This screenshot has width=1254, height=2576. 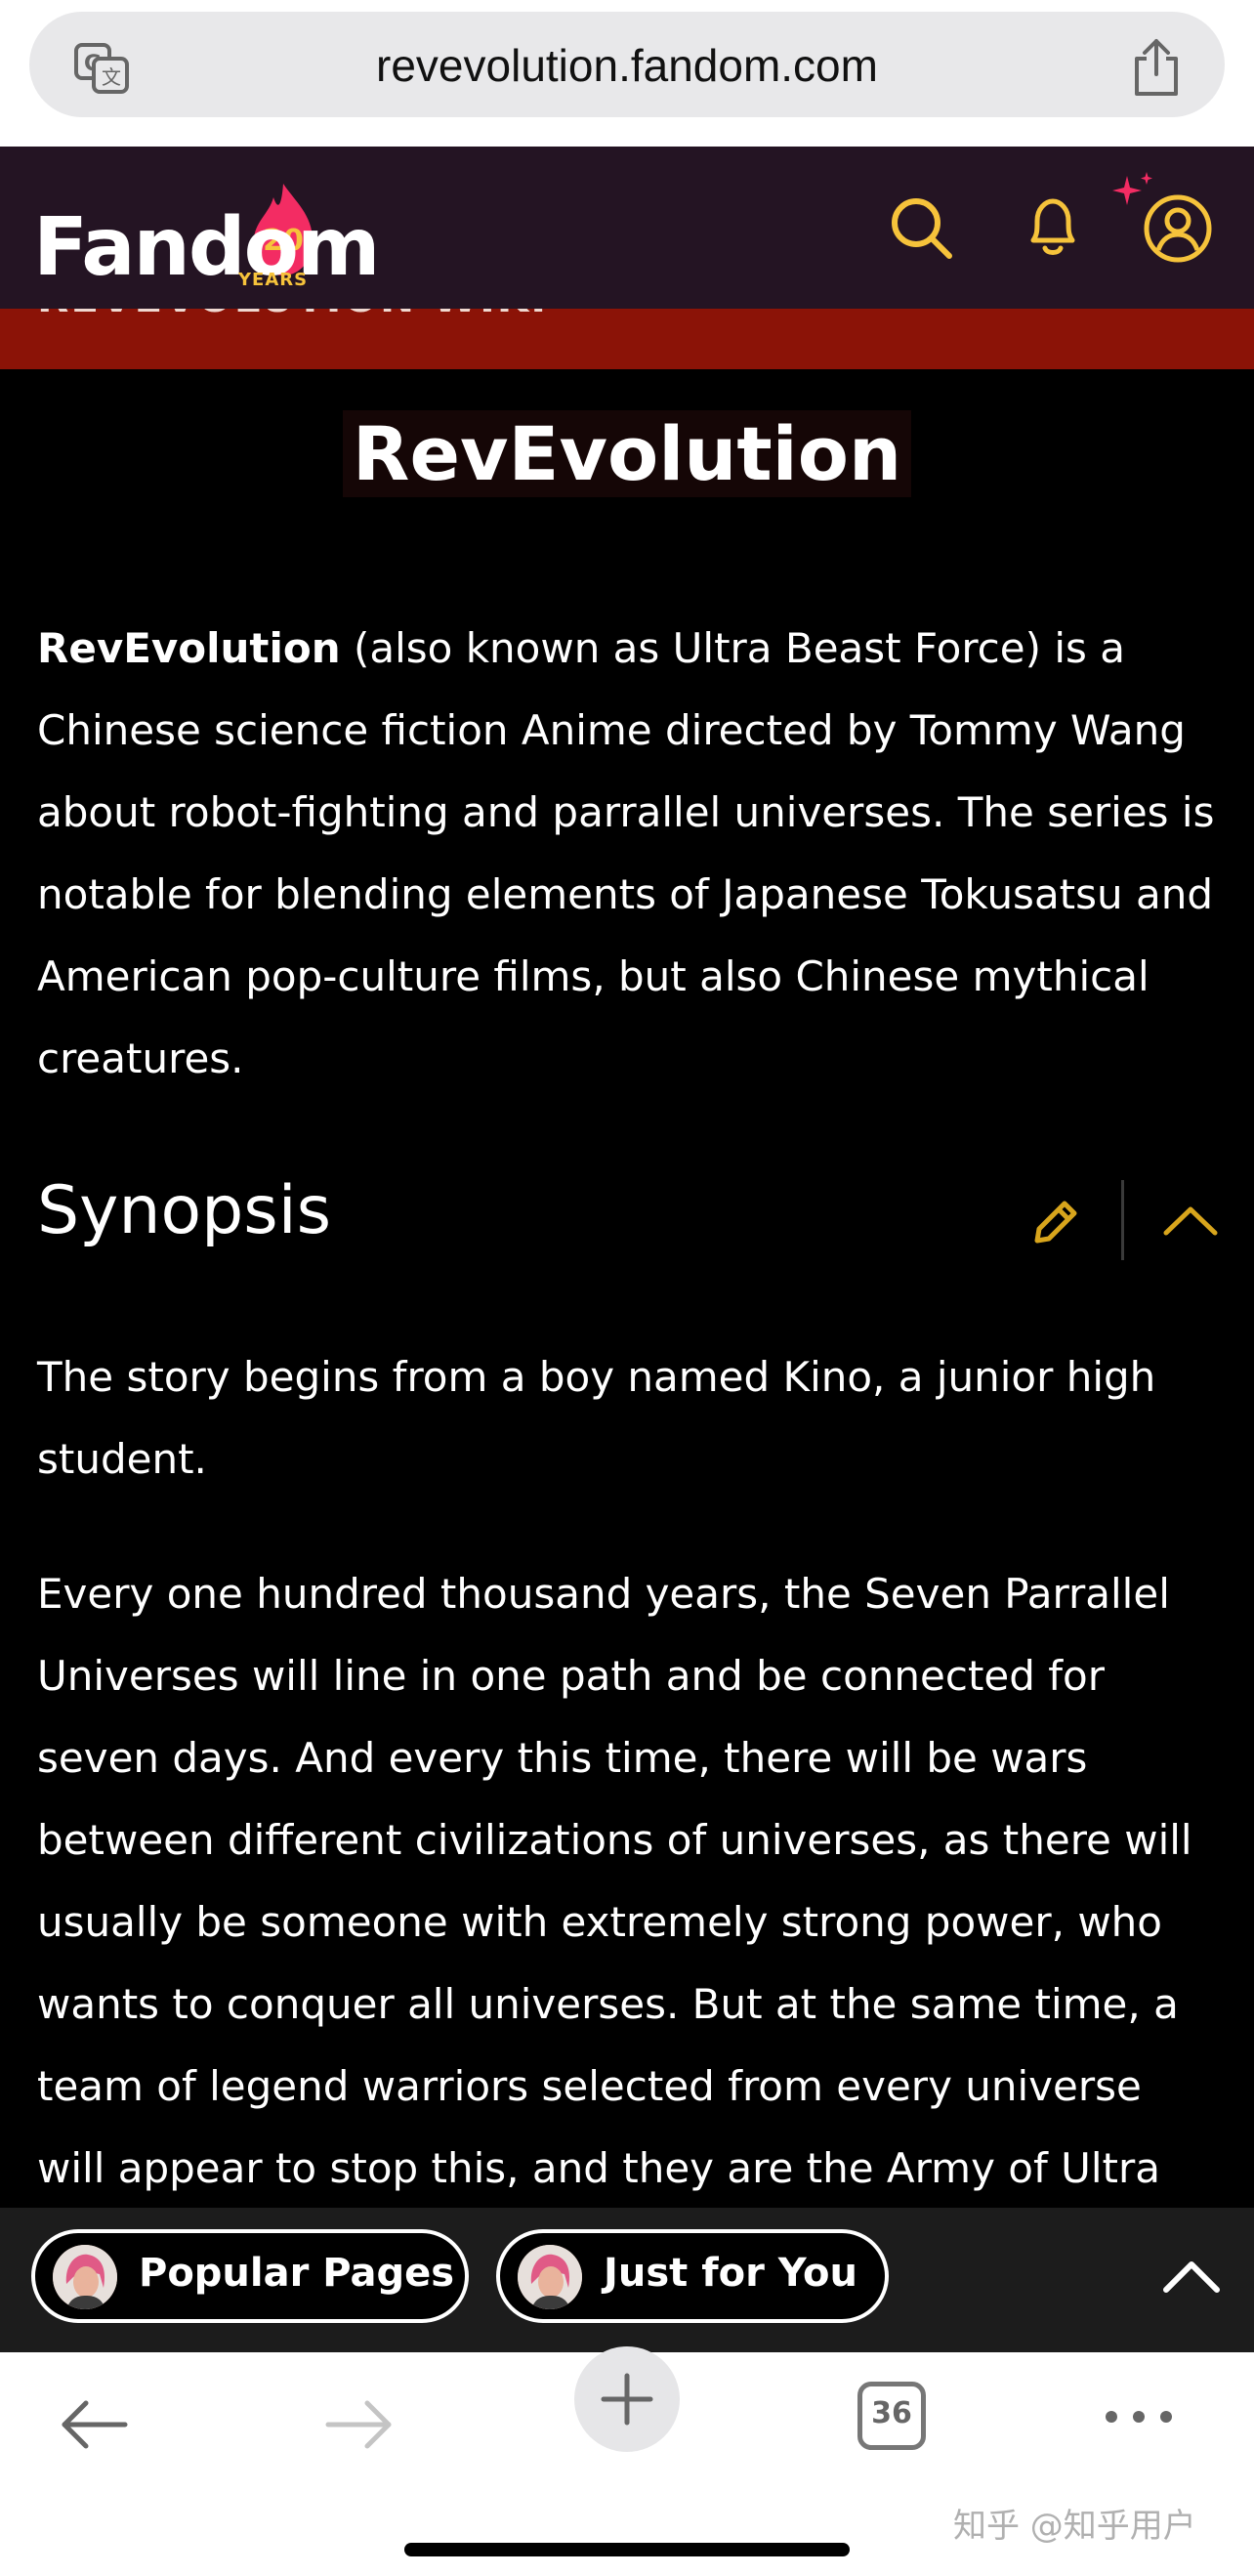 I want to click on watermark: 知乎 @知乎用户, so click(x=1074, y=2526).